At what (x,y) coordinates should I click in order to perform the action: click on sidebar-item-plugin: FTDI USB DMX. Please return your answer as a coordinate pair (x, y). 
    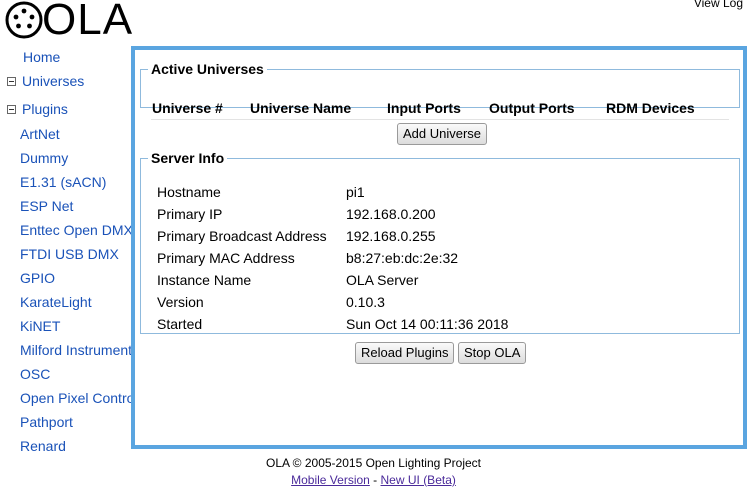
    Looking at the image, I should click on (69, 254).